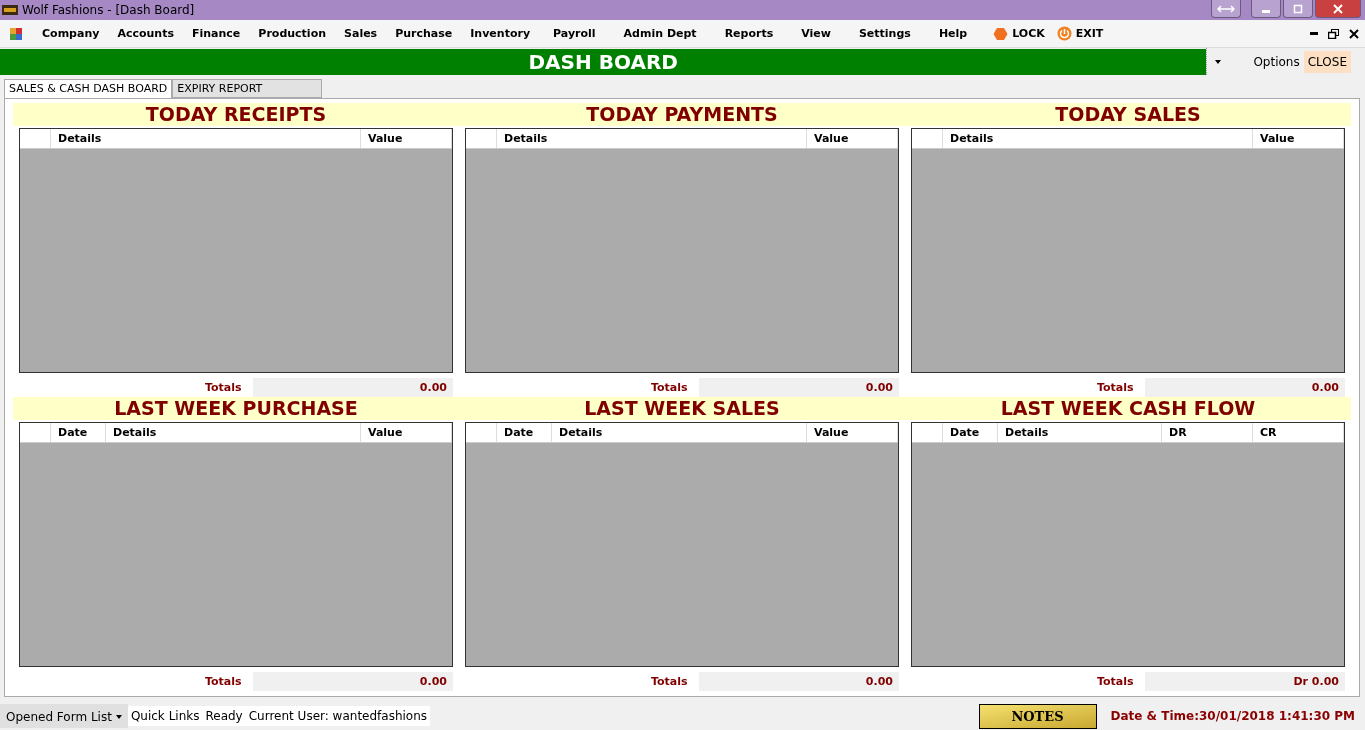  What do you see at coordinates (574, 33) in the screenshot?
I see `menu-item: Payroll` at bounding box center [574, 33].